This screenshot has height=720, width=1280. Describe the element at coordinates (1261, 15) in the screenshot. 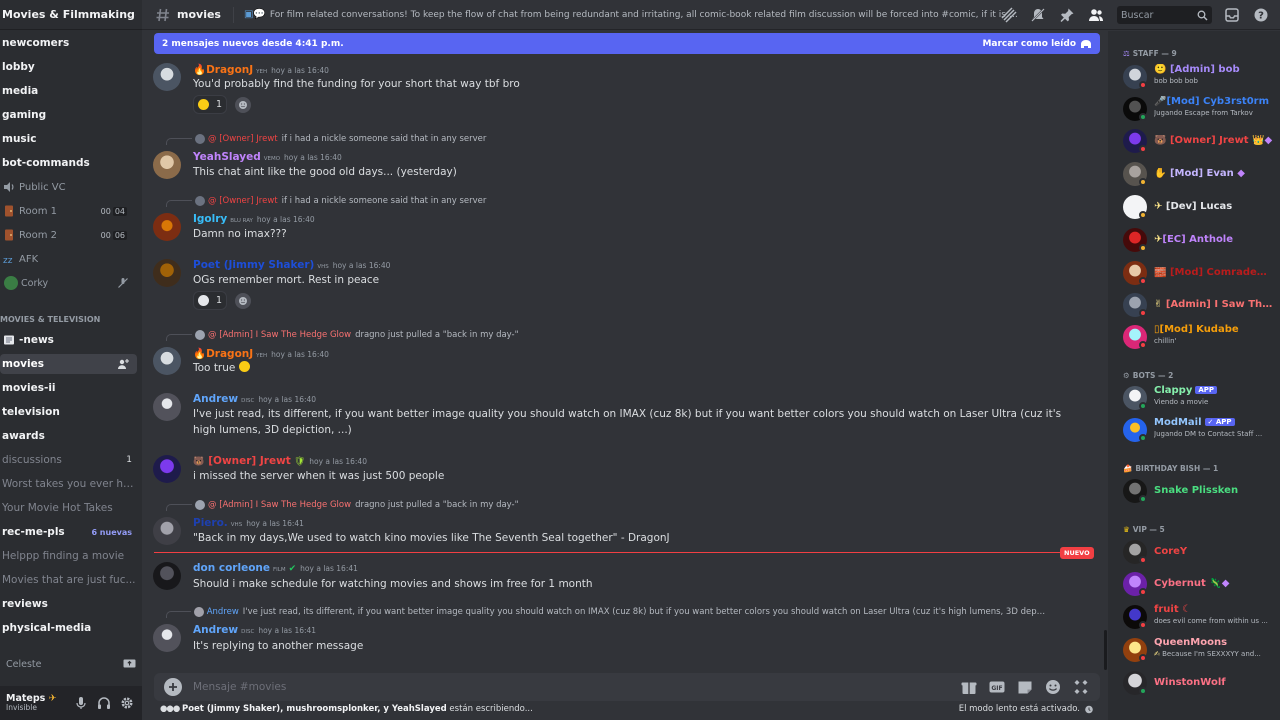

I see `help-button: ?` at that location.